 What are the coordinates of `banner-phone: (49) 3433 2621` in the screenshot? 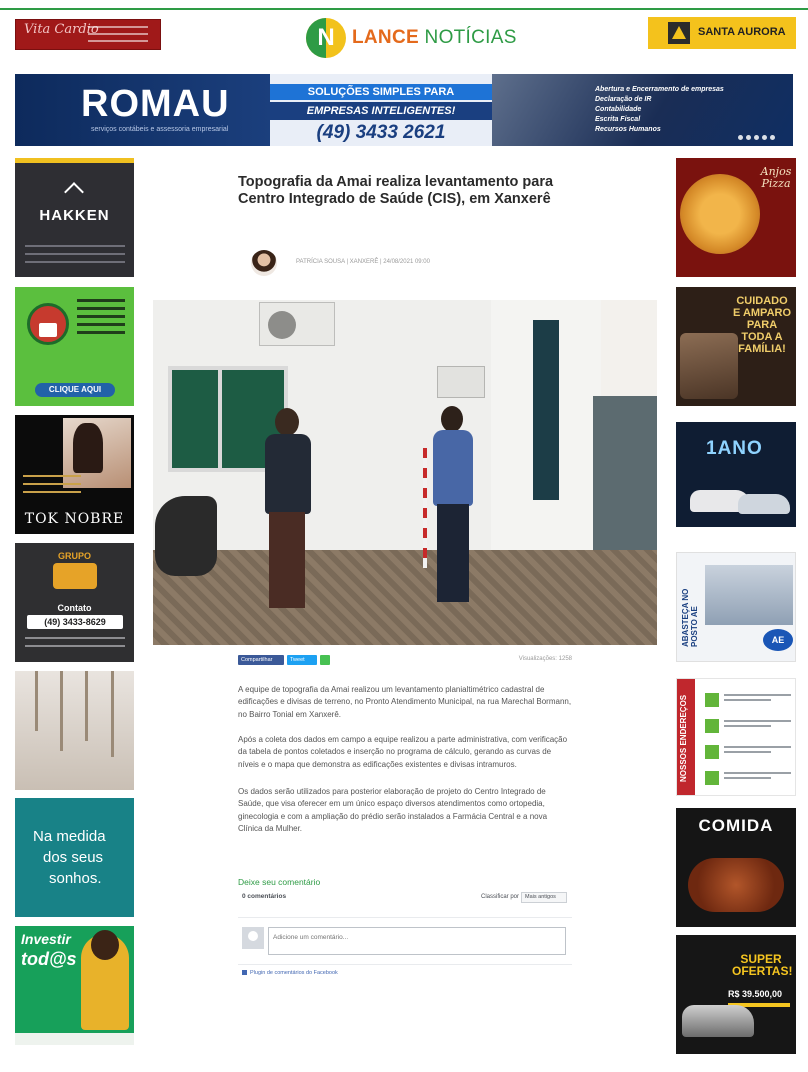 It's located at (381, 132).